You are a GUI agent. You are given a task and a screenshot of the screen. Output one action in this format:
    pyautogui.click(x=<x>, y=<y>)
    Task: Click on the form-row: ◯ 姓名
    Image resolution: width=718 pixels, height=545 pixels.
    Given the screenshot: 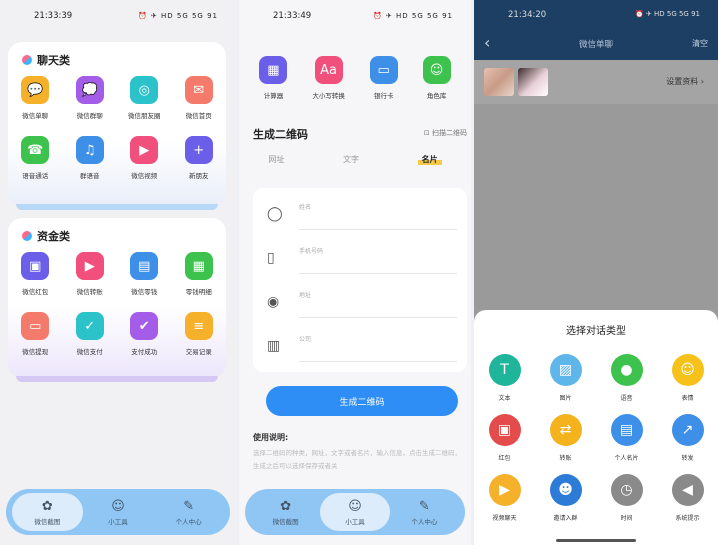 What is the action you would take?
    pyautogui.click(x=360, y=212)
    